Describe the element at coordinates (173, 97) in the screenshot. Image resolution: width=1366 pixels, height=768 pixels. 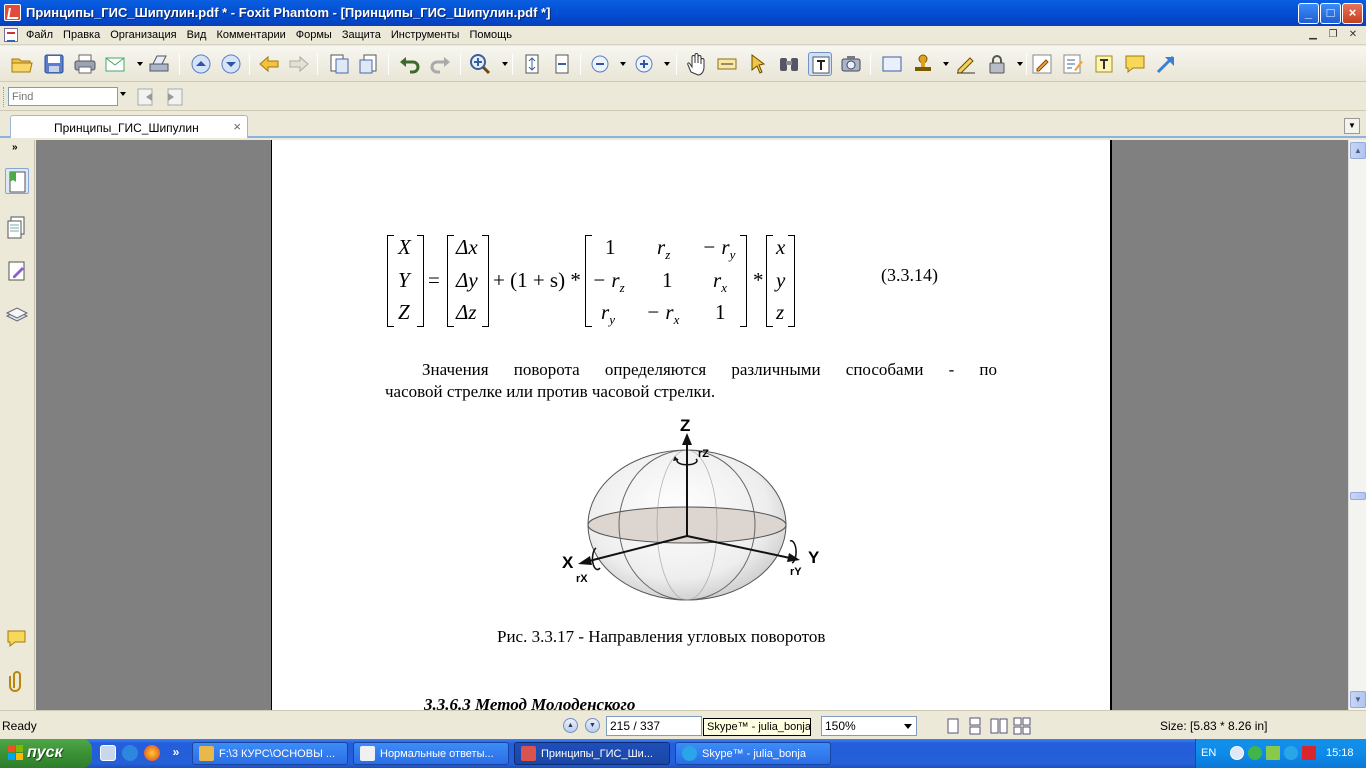
I see `find-next-icon` at that location.